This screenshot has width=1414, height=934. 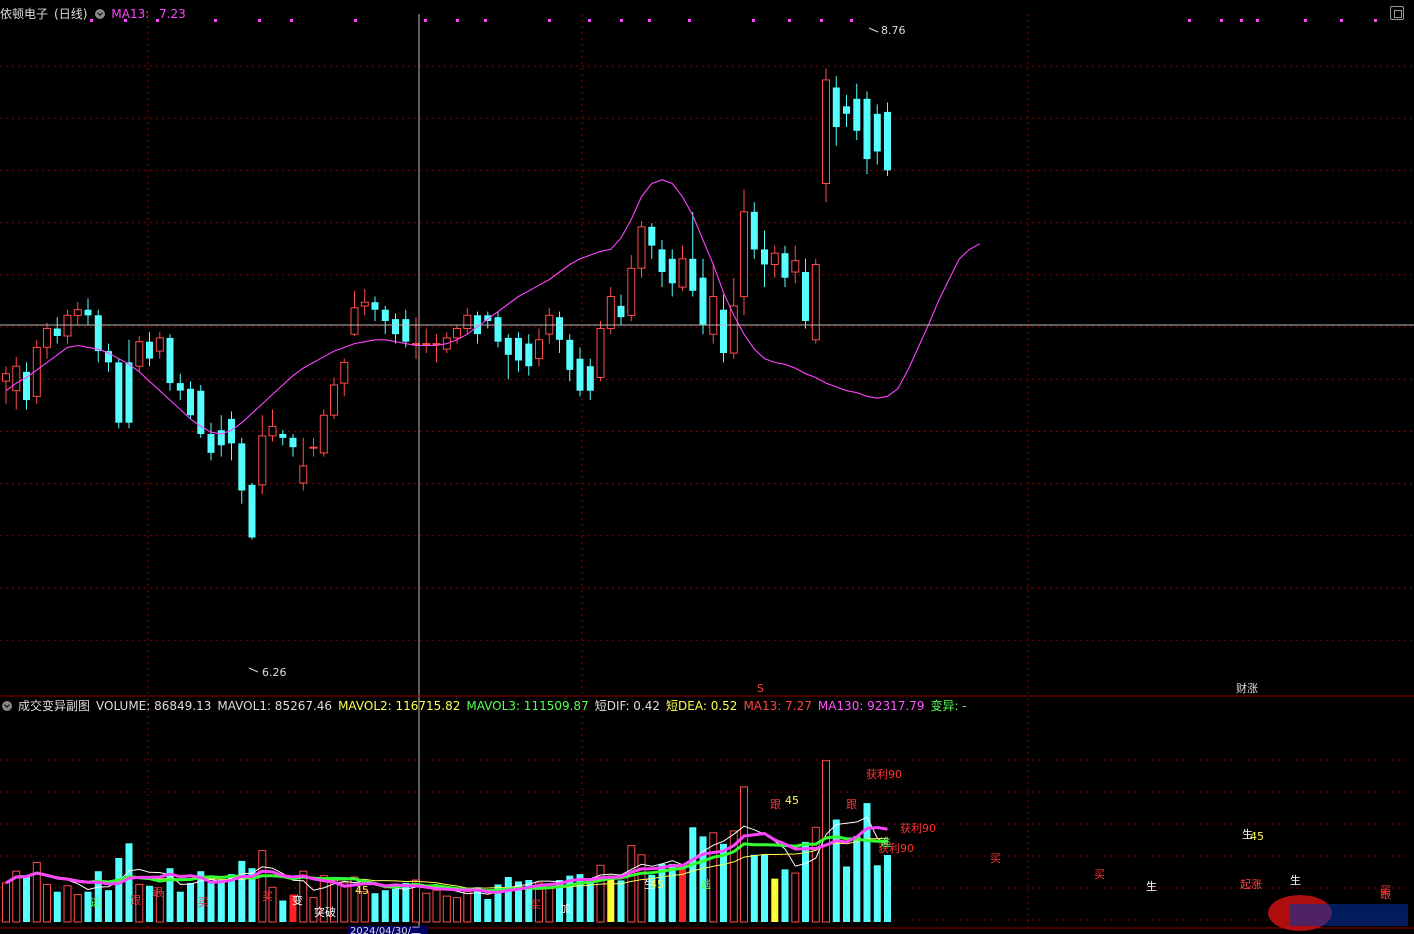 I want to click on signal-label: 跟, so click(x=775, y=804).